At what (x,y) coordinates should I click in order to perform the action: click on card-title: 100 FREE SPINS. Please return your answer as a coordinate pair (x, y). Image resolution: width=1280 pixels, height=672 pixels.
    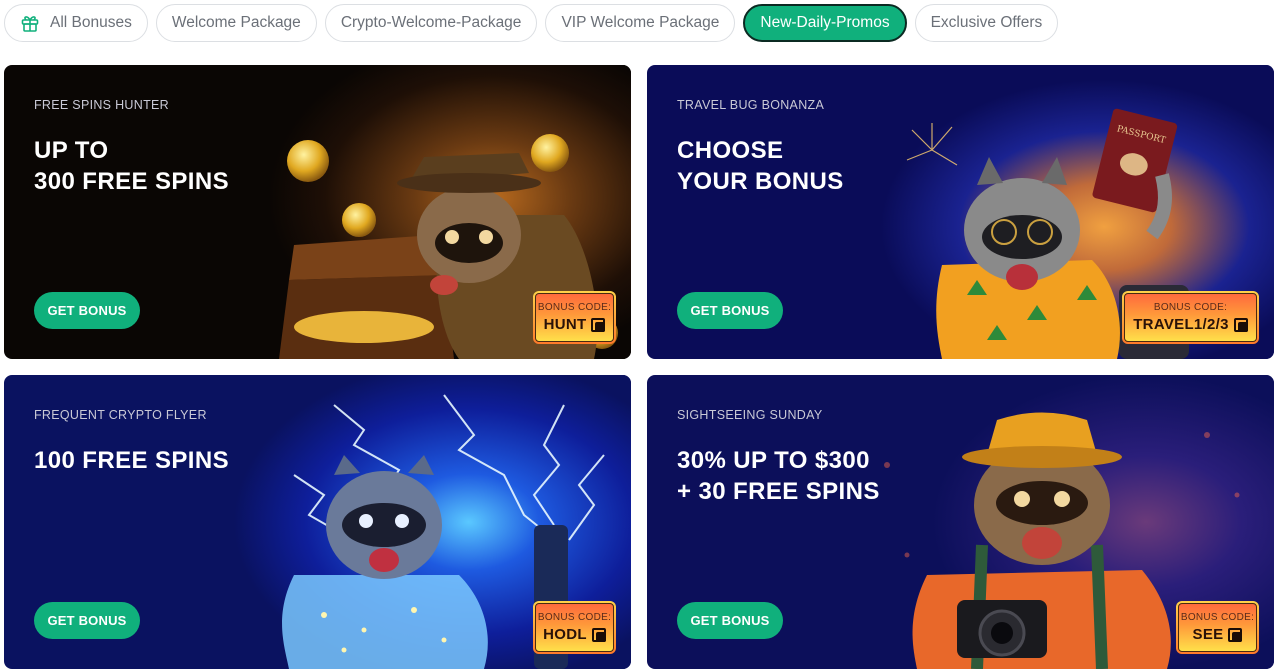
    Looking at the image, I should click on (131, 460).